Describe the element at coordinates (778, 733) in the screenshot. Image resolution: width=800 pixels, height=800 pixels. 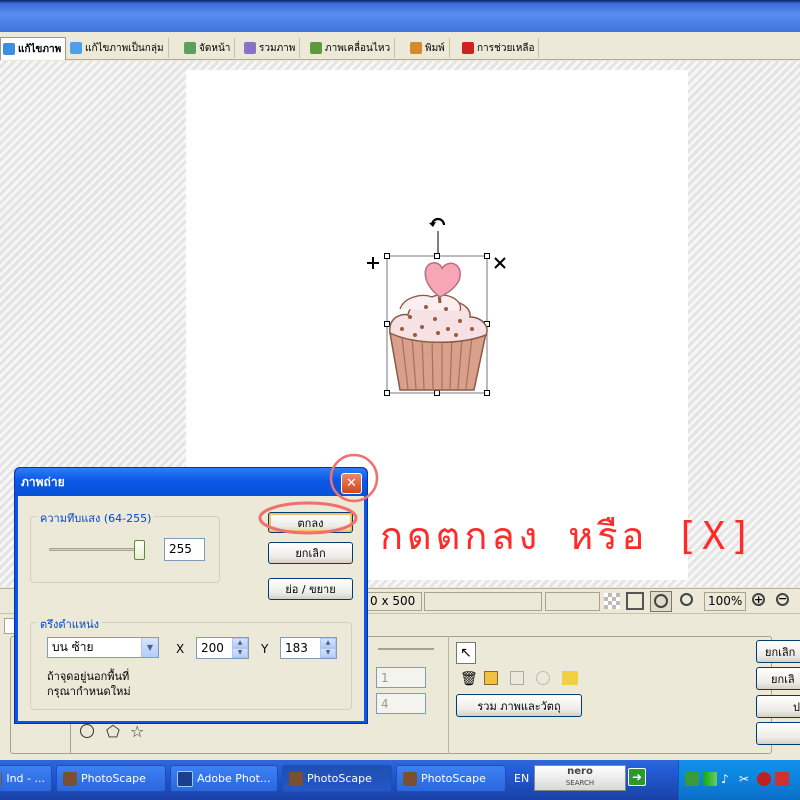
I see `panel-button` at that location.